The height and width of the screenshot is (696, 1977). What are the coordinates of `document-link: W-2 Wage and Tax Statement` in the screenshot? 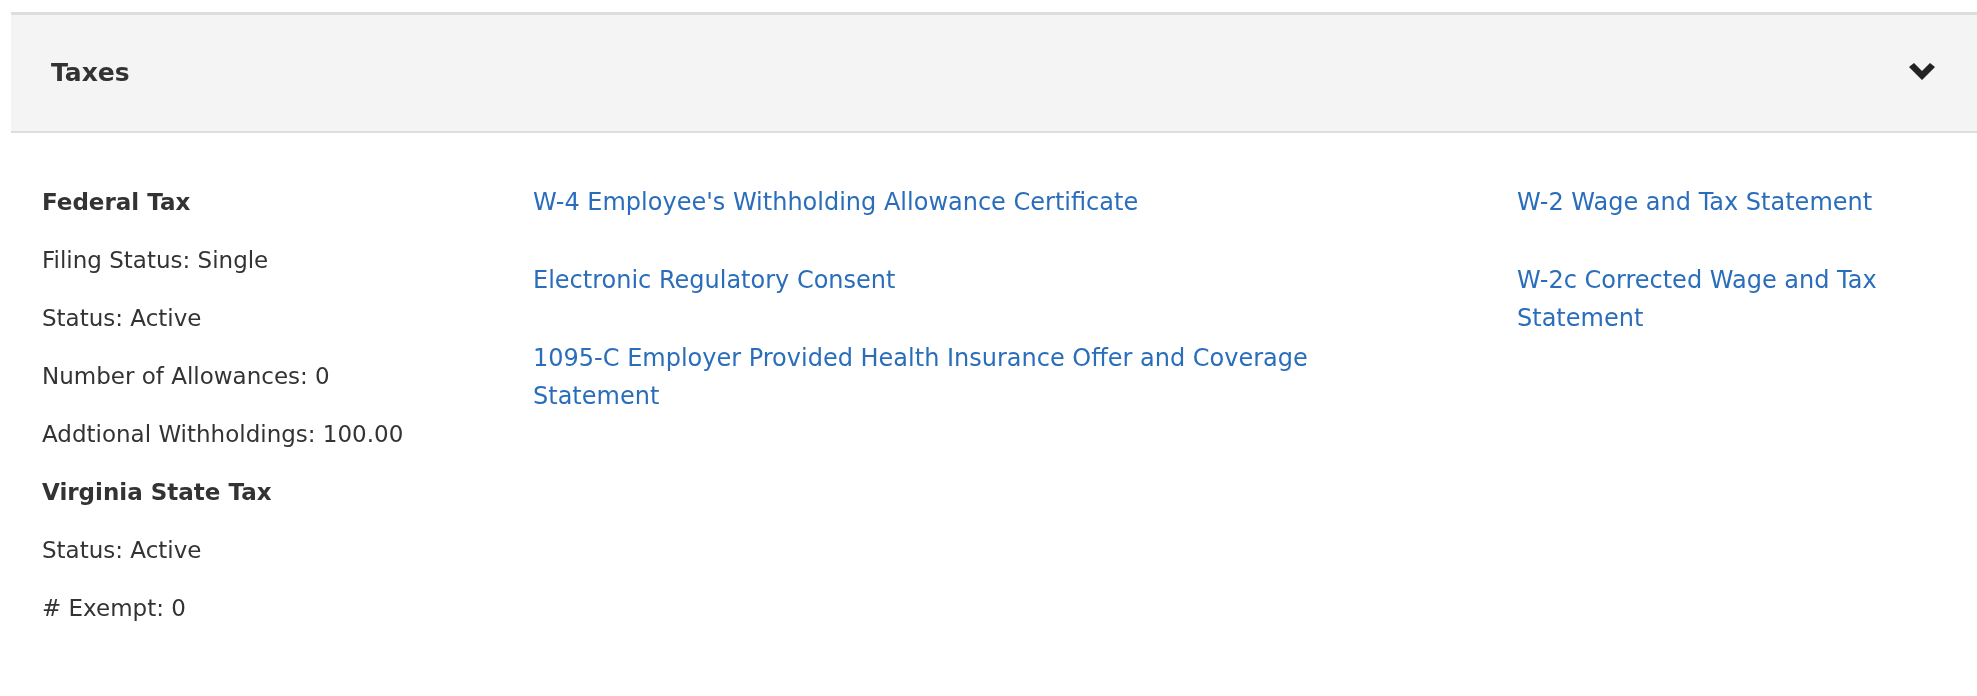 It's located at (1707, 202).